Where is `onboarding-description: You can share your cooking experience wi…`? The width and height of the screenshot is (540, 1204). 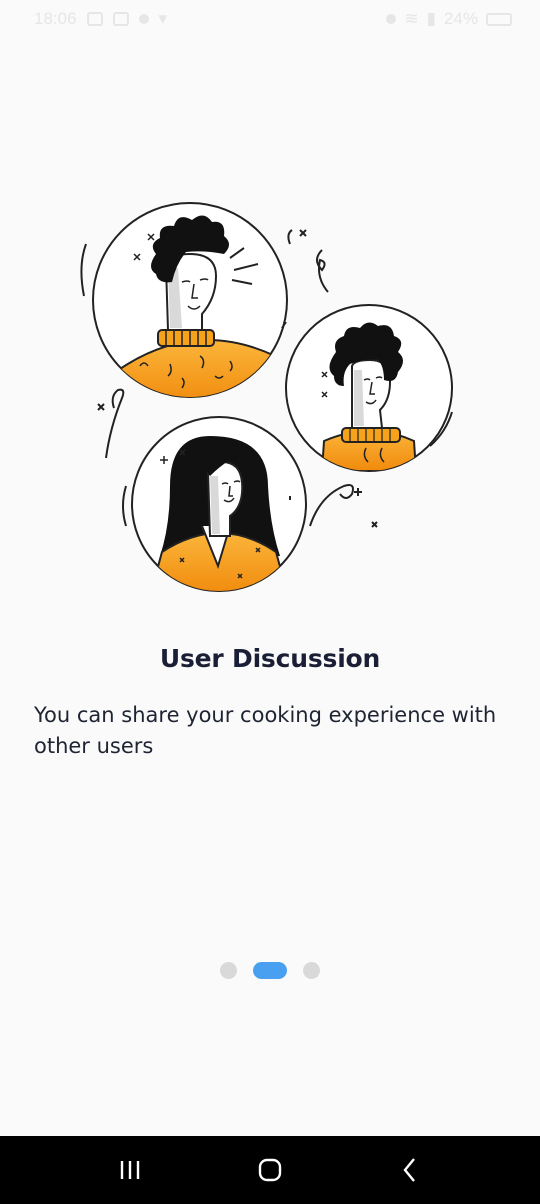 onboarding-description: You can share your cooking experience wi… is located at coordinates (265, 730).